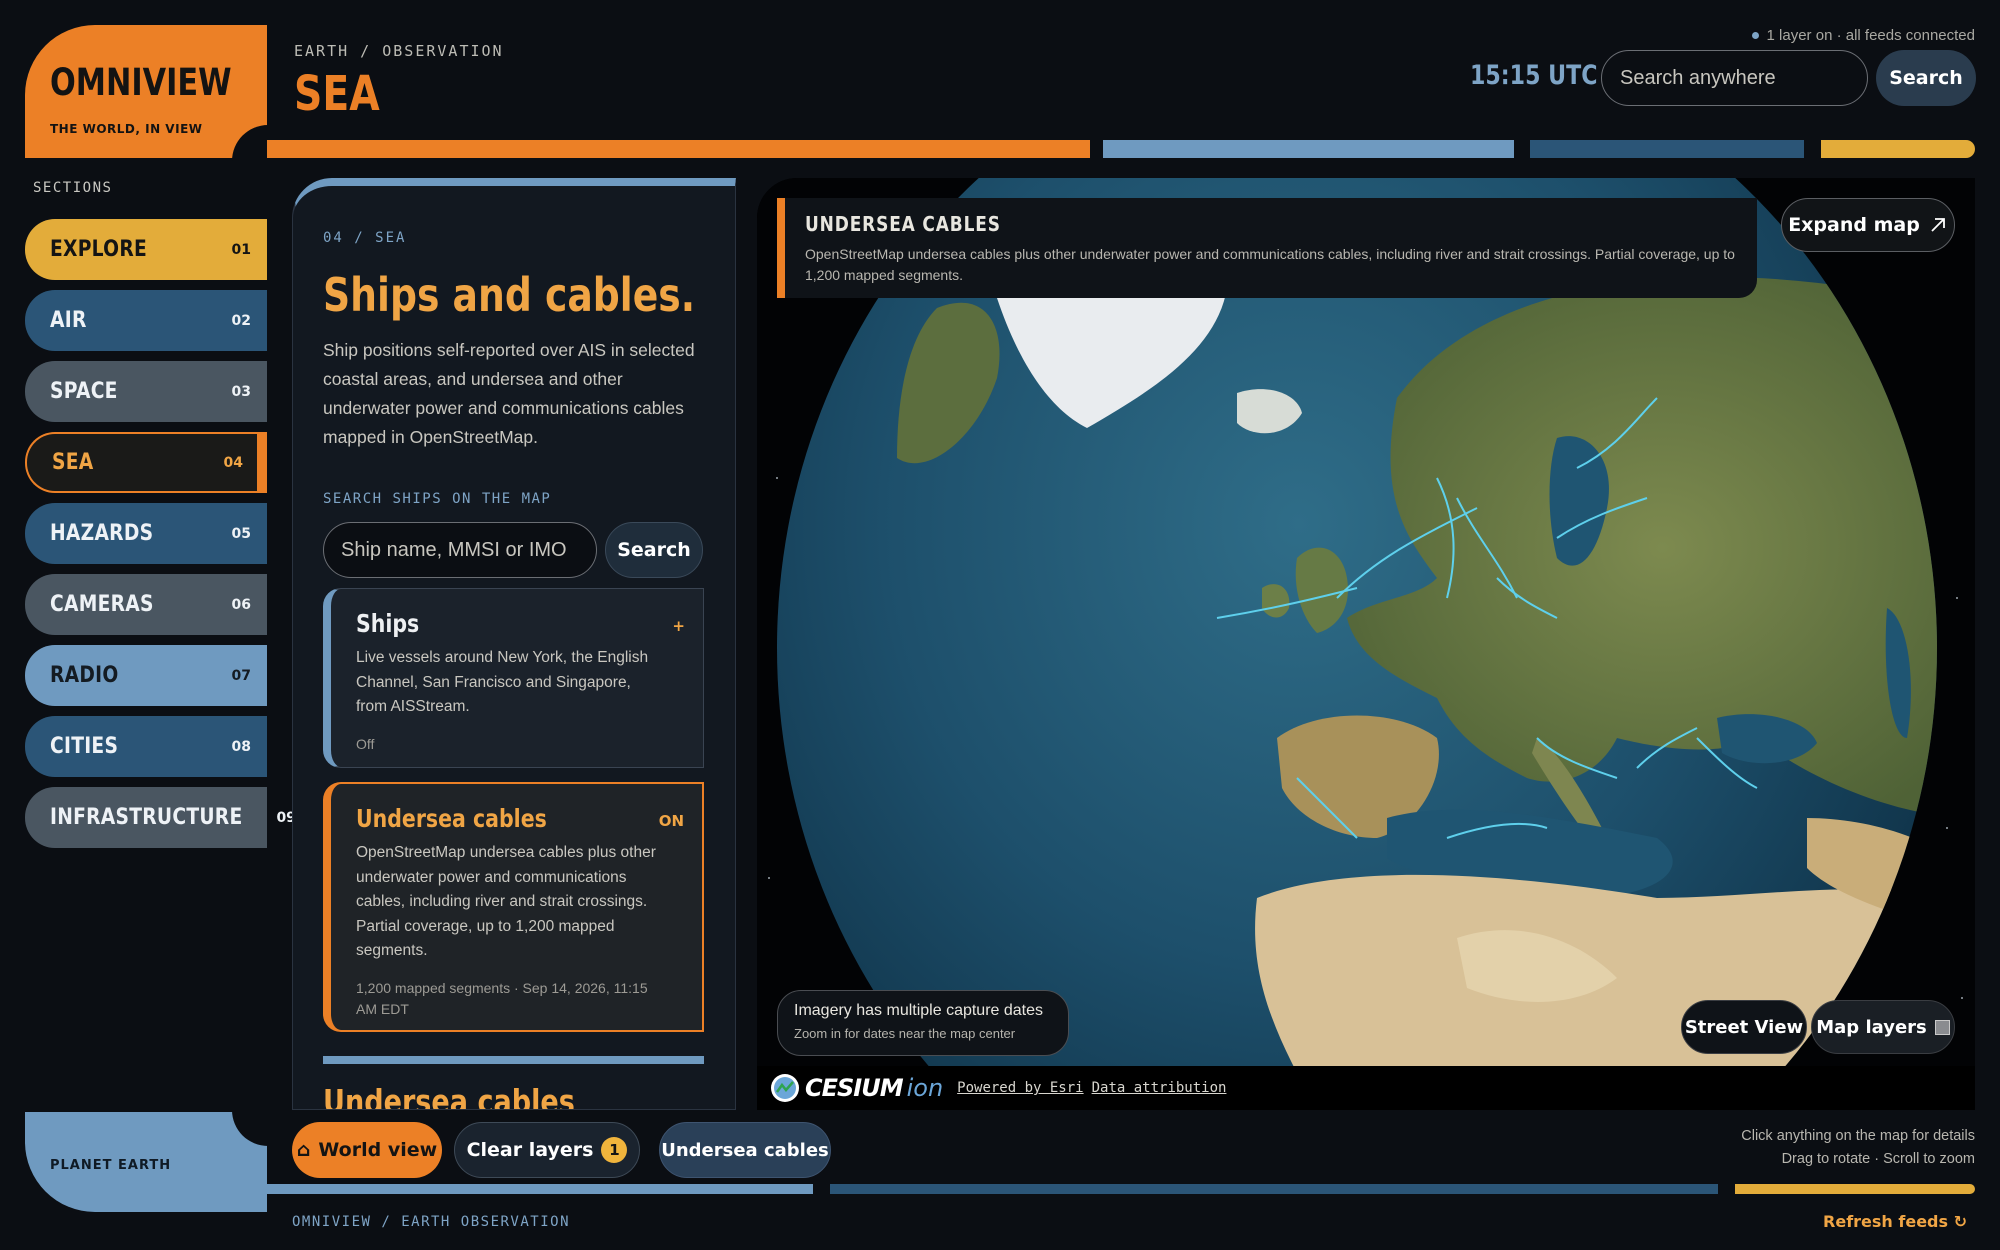 Image resolution: width=2000 pixels, height=1250 pixels. What do you see at coordinates (146, 817) in the screenshot?
I see `sidebar-item-label: INFRASTRUCTURE` at bounding box center [146, 817].